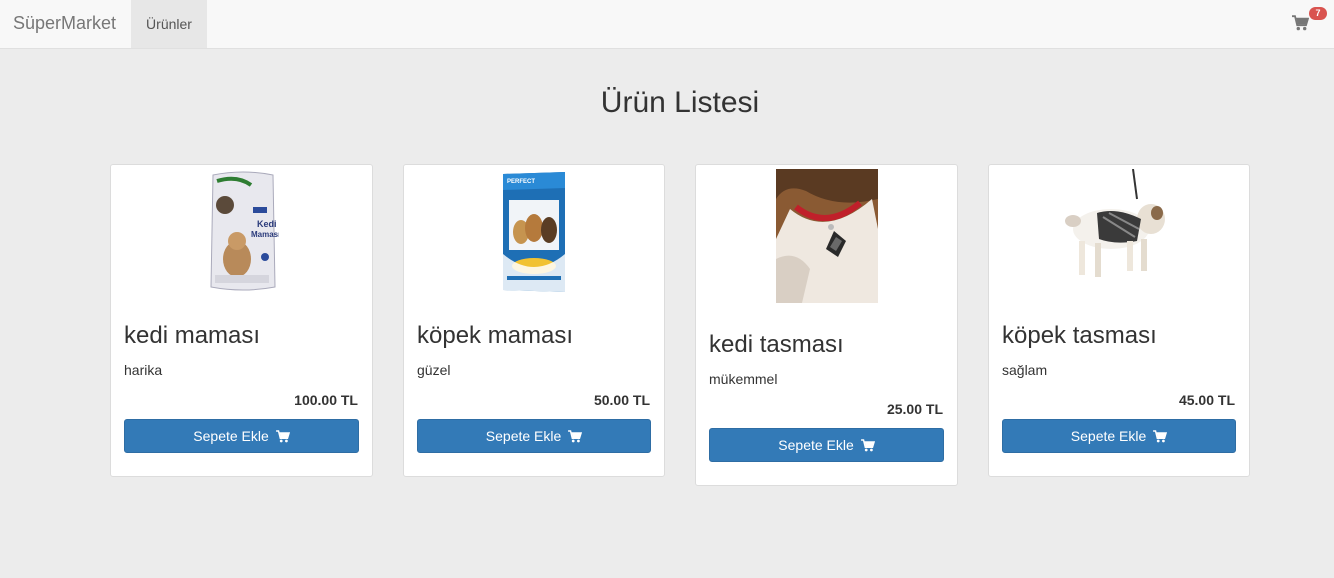 The height and width of the screenshot is (578, 1334). Describe the element at coordinates (243, 232) in the screenshot. I see `product-image: Kedi Maması` at that location.